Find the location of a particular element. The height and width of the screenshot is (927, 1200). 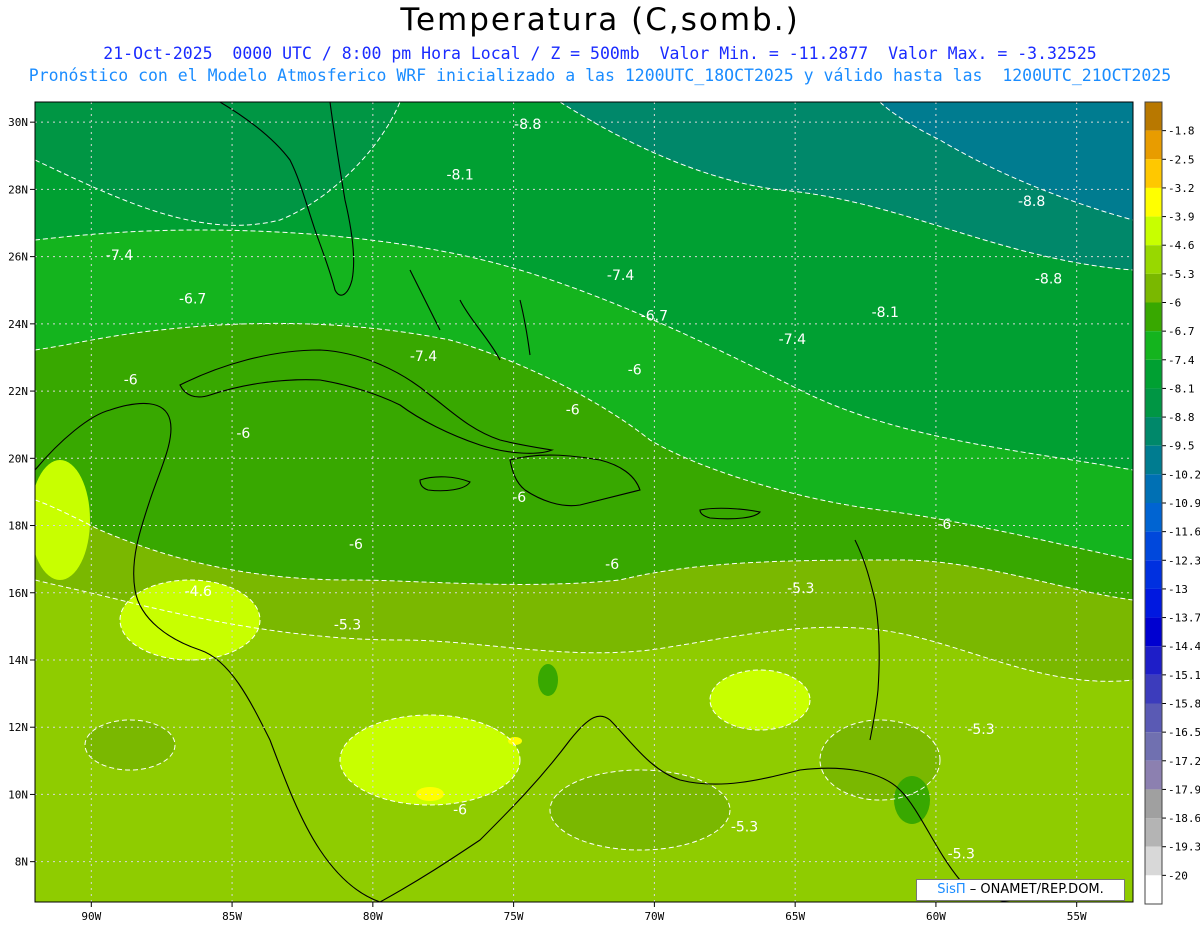

lat-tick-label: 30N is located at coordinates (18, 122).